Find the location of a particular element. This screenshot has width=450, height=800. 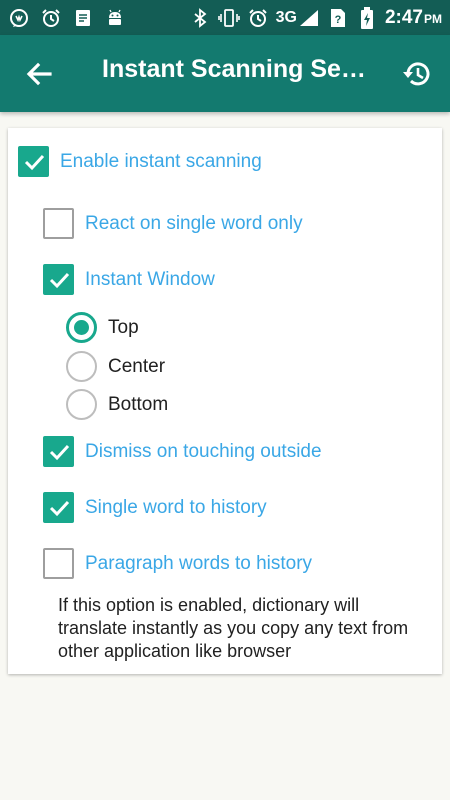

clock-ampm: PM is located at coordinates (433, 18).